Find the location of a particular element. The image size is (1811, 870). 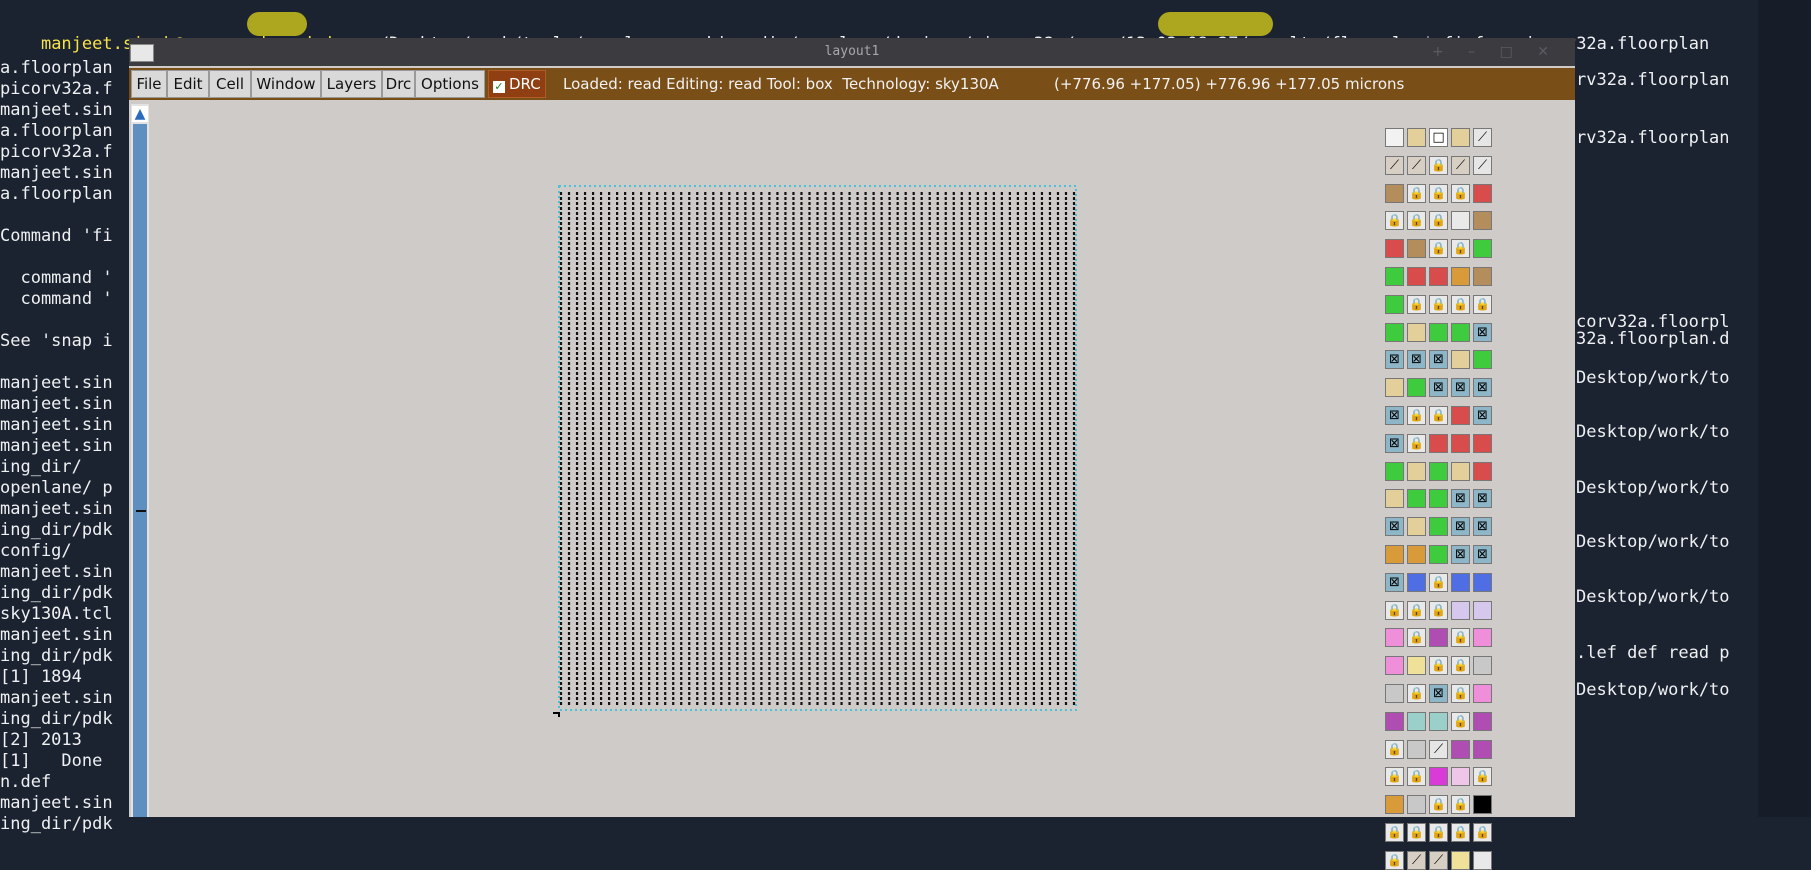

layer-magenta-icon is located at coordinates (1438, 777).